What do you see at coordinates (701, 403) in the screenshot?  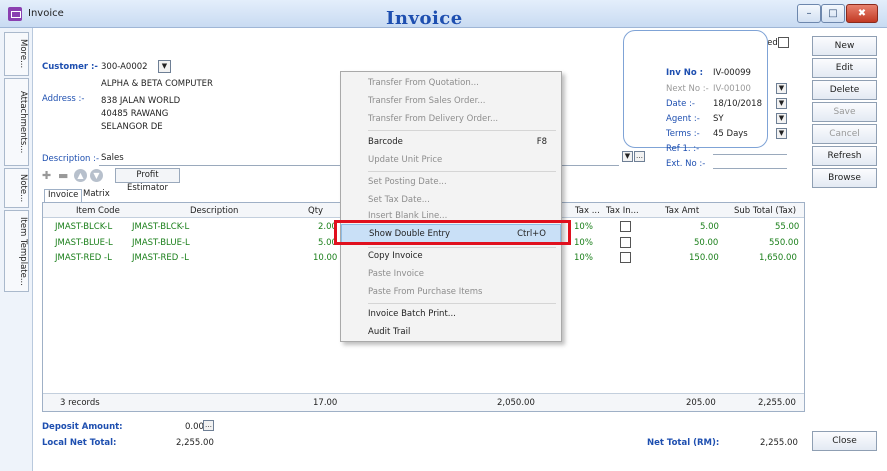 I see `tax-total: 205.00` at bounding box center [701, 403].